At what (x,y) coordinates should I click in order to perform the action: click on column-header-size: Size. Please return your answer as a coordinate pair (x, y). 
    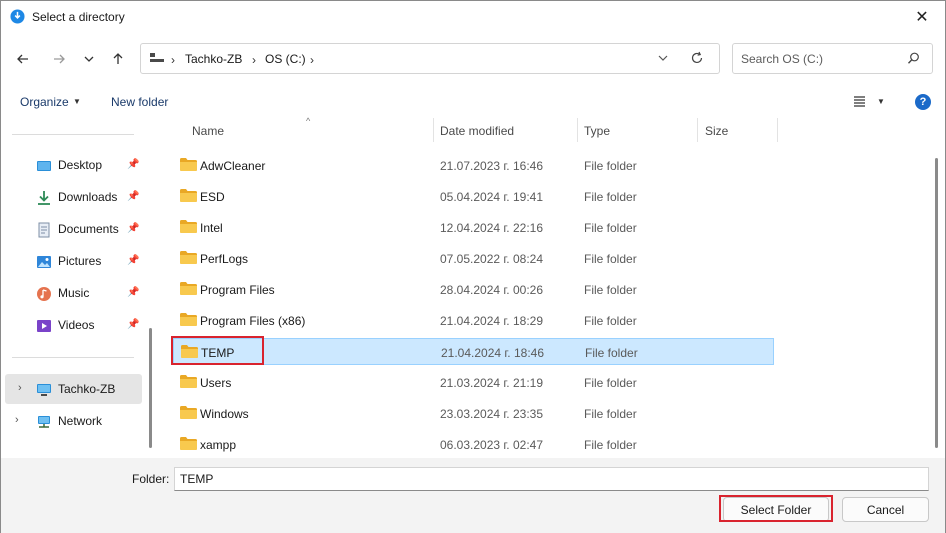
    Looking at the image, I should click on (716, 131).